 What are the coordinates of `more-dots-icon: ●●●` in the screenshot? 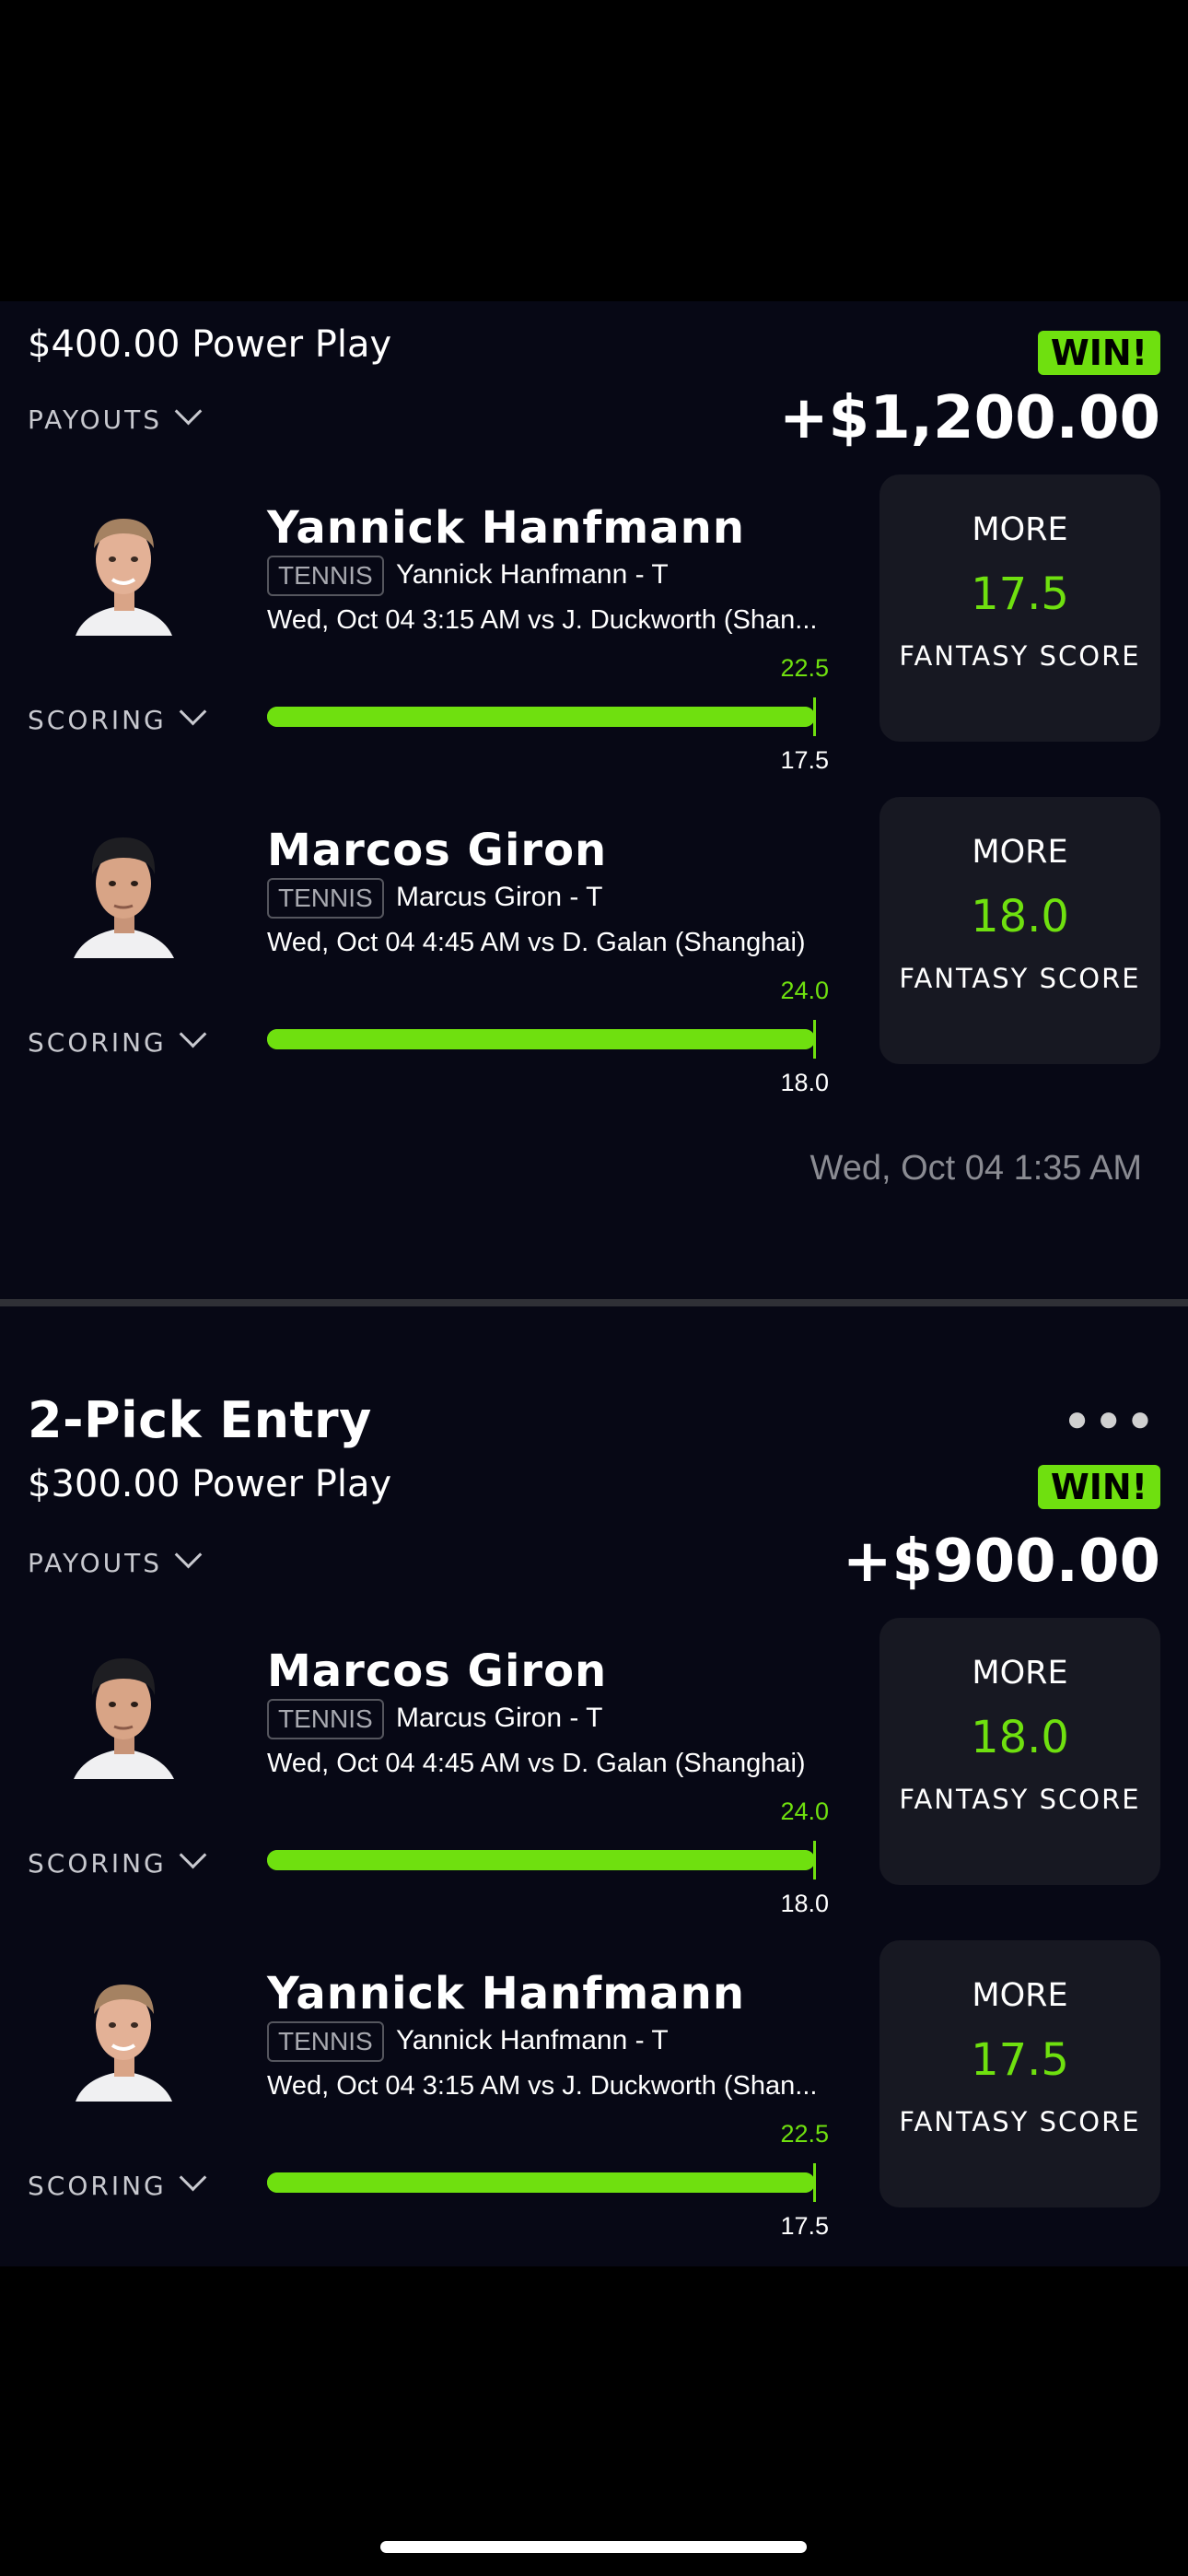 It's located at (1113, 1419).